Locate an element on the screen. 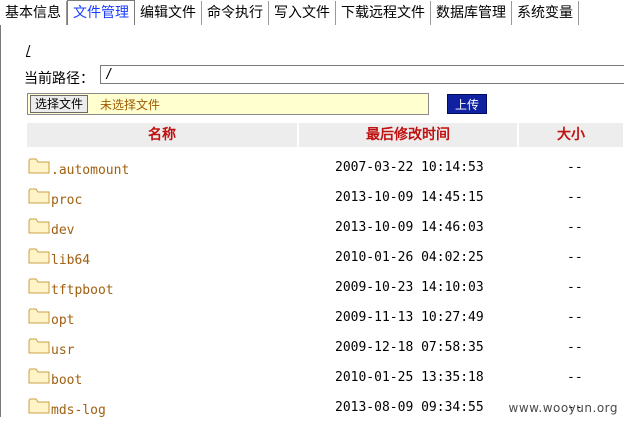 The width and height of the screenshot is (624, 425). file-modified: 2009-11-13 10:27:49 is located at coordinates (409, 317).